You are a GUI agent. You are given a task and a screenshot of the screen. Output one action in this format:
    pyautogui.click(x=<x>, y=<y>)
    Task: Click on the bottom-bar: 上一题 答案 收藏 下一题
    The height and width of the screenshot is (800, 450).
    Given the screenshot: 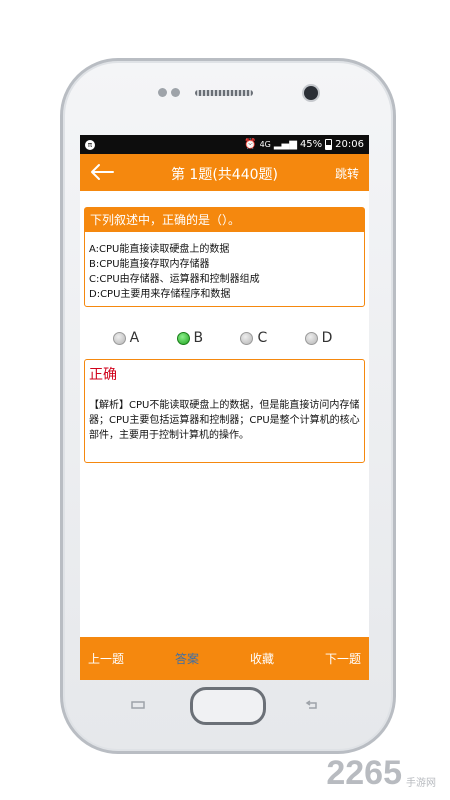 What is the action you would take?
    pyautogui.click(x=224, y=658)
    